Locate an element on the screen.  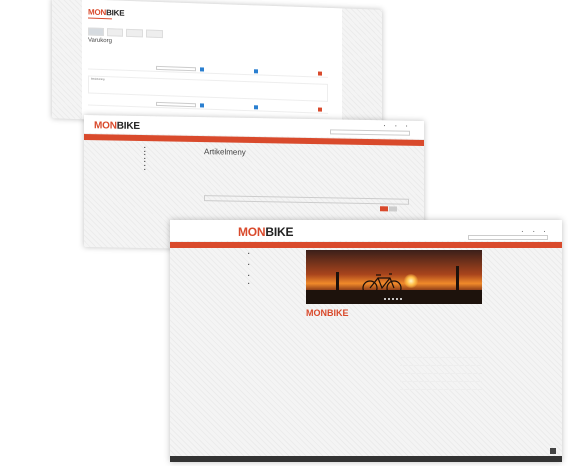
contact-block is located at coordinates (350, 356).